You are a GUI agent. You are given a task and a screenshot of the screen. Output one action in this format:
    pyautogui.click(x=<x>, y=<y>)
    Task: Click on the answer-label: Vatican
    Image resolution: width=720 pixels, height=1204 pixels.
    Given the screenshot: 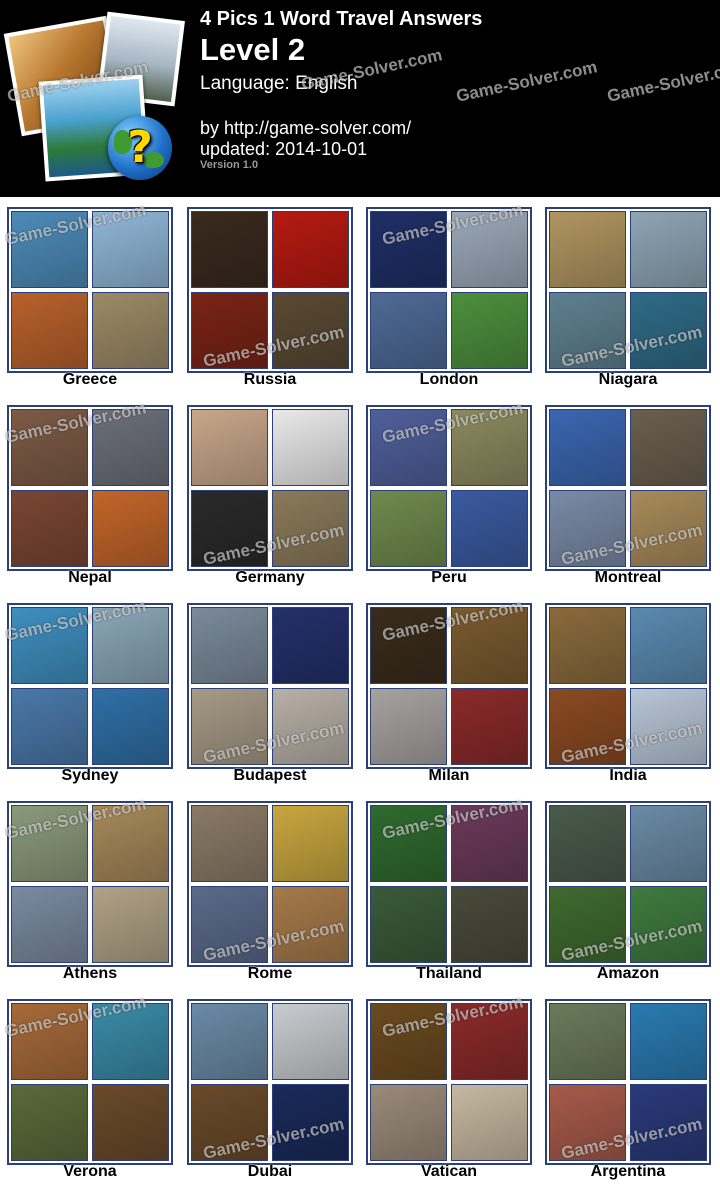 What is the action you would take?
    pyautogui.click(x=449, y=1171)
    